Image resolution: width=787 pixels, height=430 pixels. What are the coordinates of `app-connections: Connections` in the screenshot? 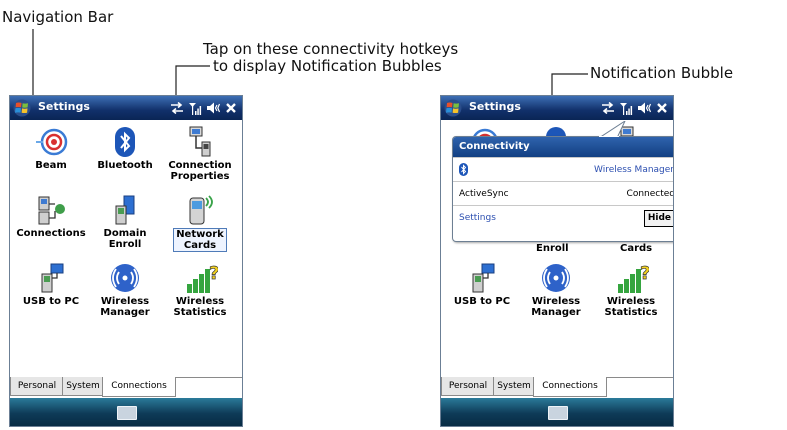 It's located at (51, 216).